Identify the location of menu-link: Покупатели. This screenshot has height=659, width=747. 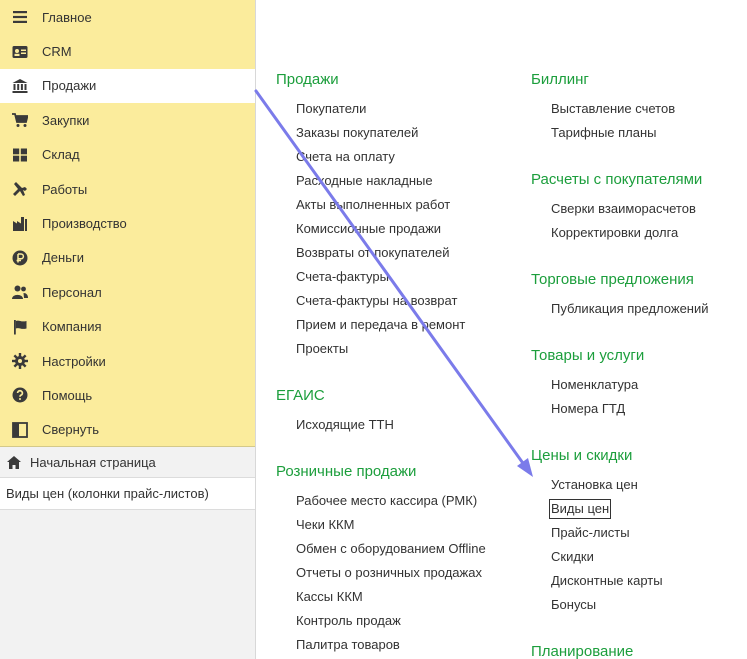
(331, 109).